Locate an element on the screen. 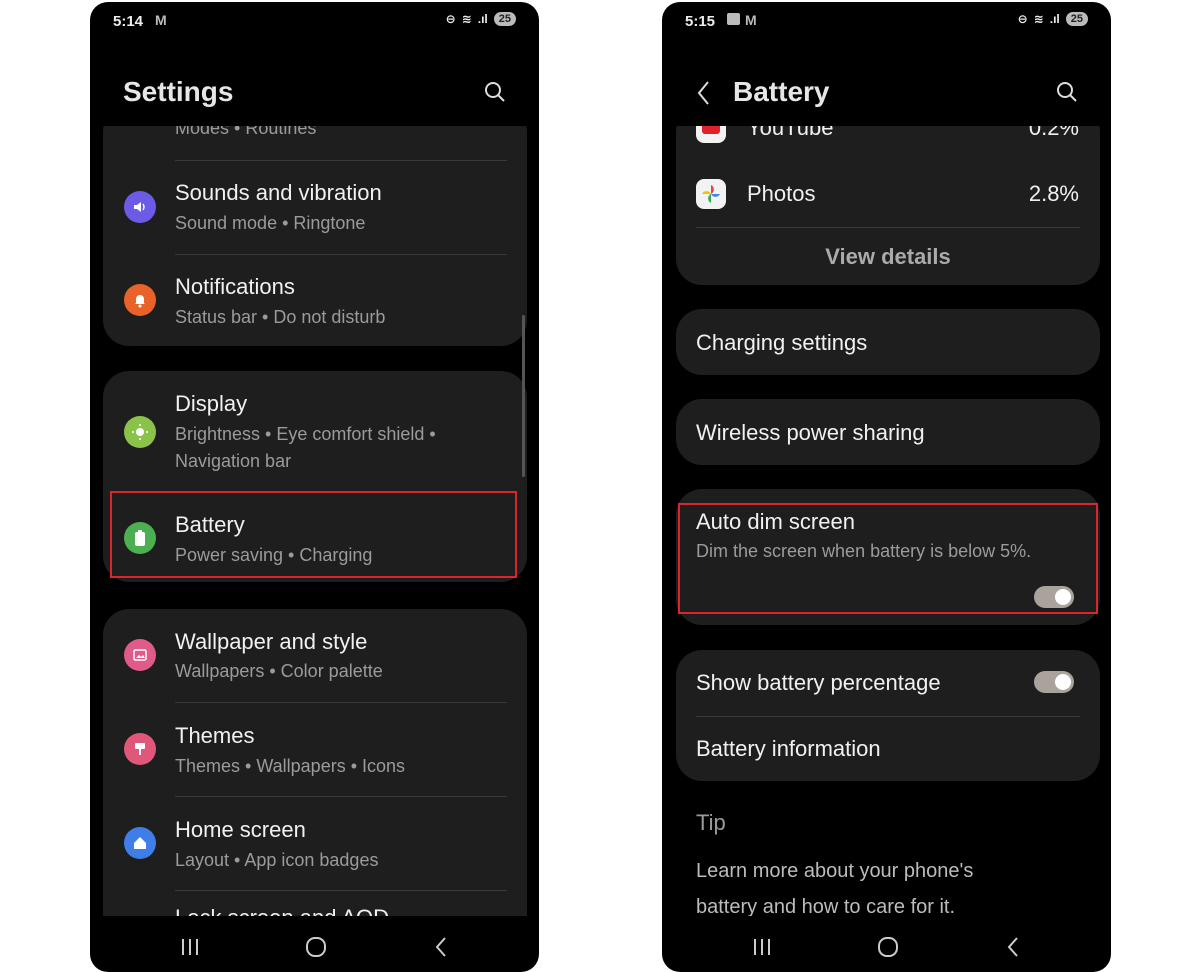 The height and width of the screenshot is (972, 1200). status-bar: 5:14 M ⊖ ≋ .ıl 25 is located at coordinates (314, 22).